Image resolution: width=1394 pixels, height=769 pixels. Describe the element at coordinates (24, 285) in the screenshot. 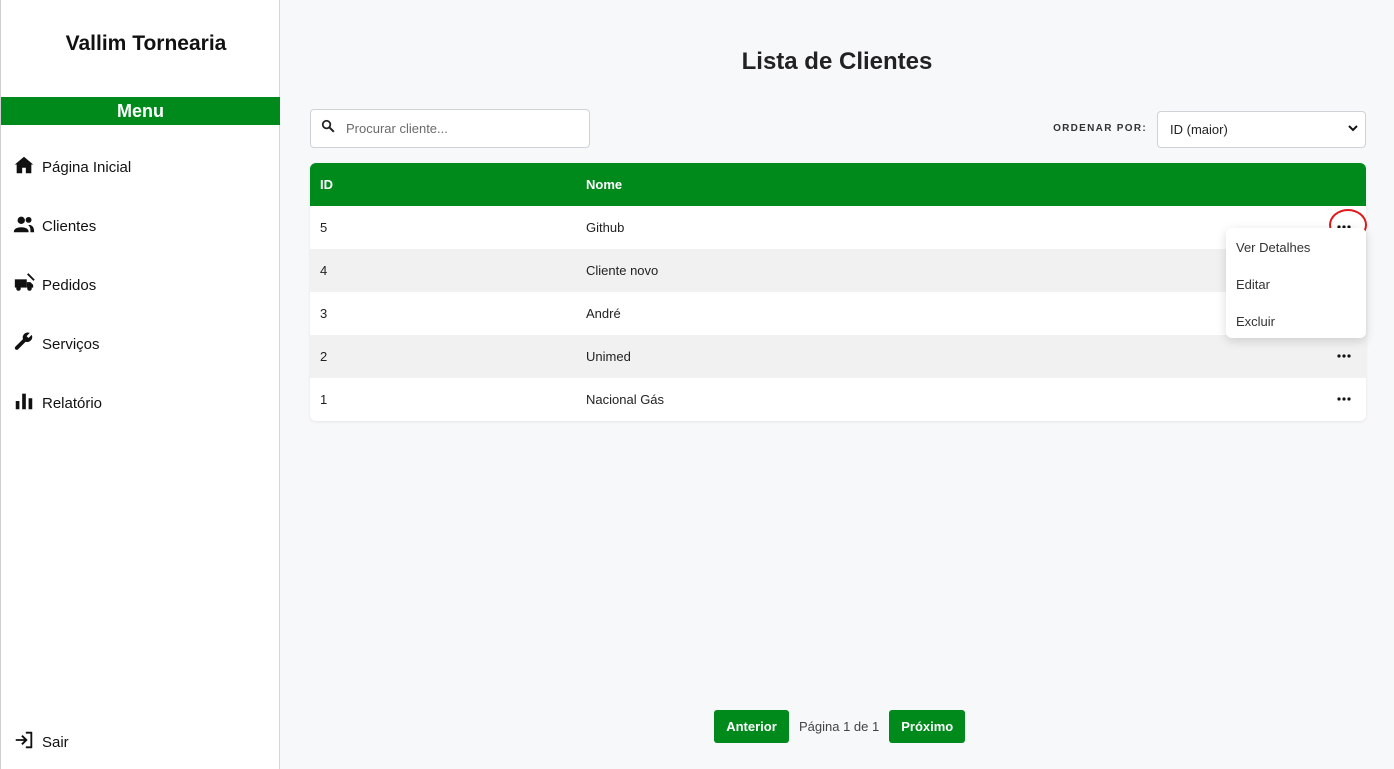

I see `truck-icon` at that location.